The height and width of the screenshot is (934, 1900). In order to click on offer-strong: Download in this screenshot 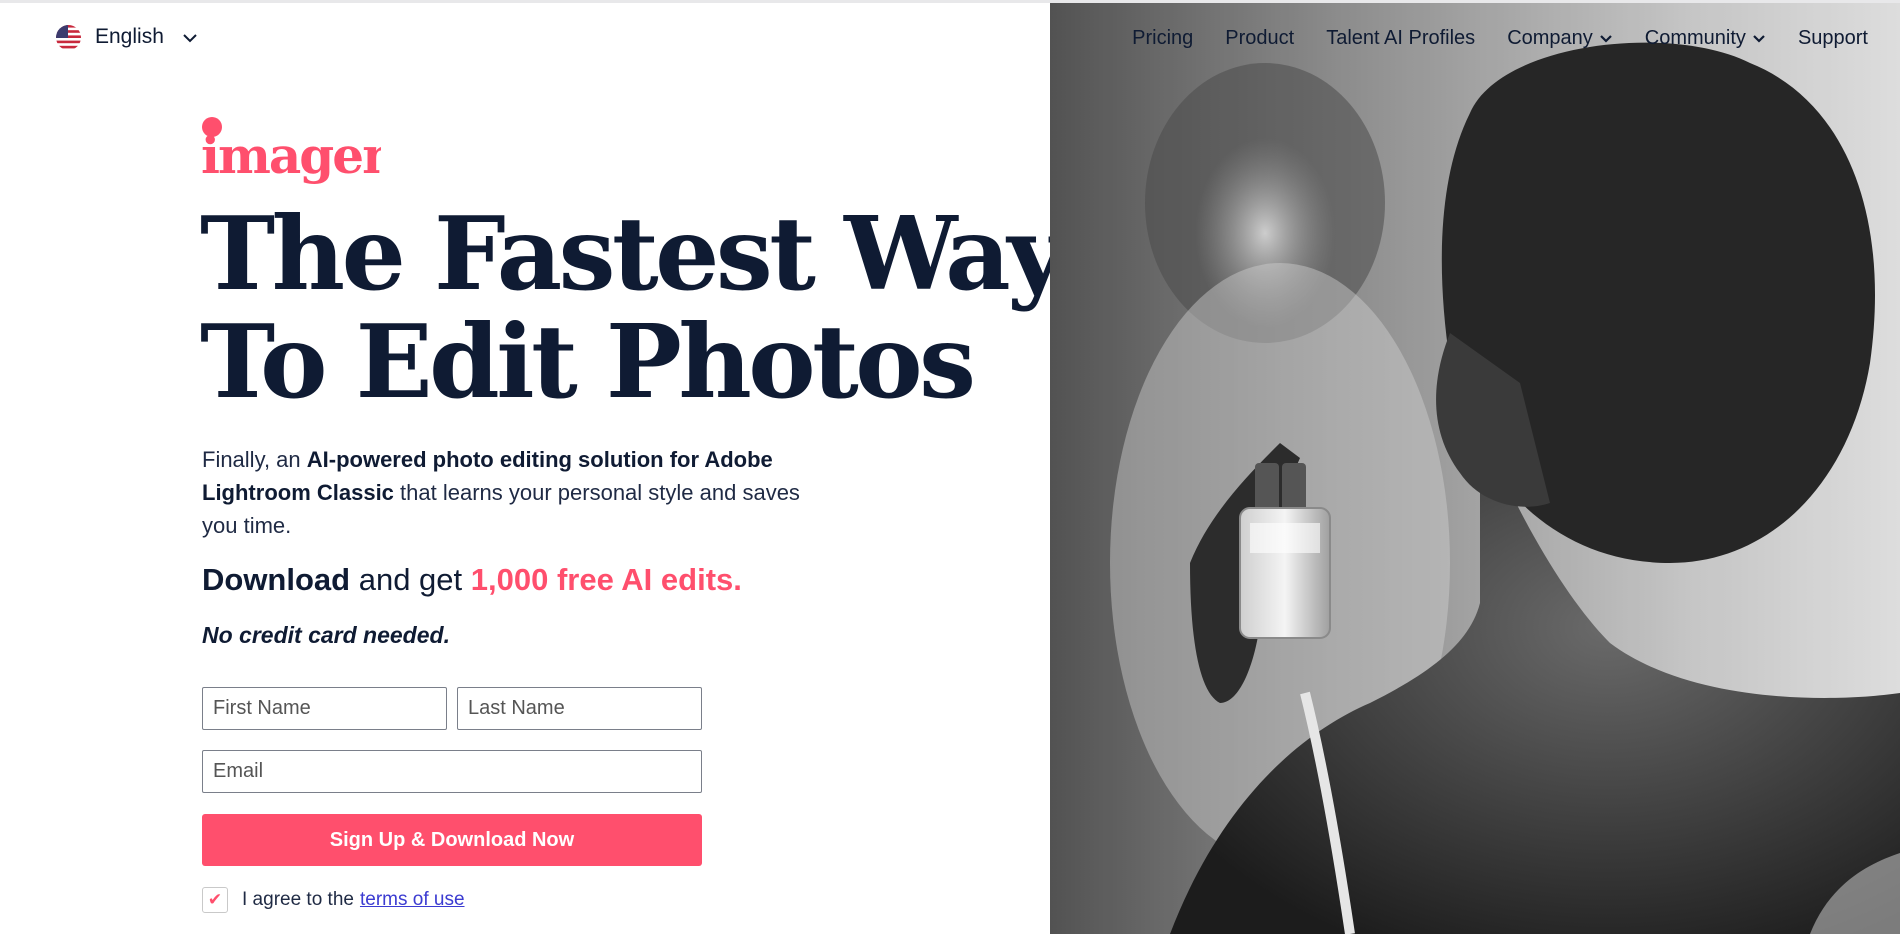, I will do `click(276, 579)`.